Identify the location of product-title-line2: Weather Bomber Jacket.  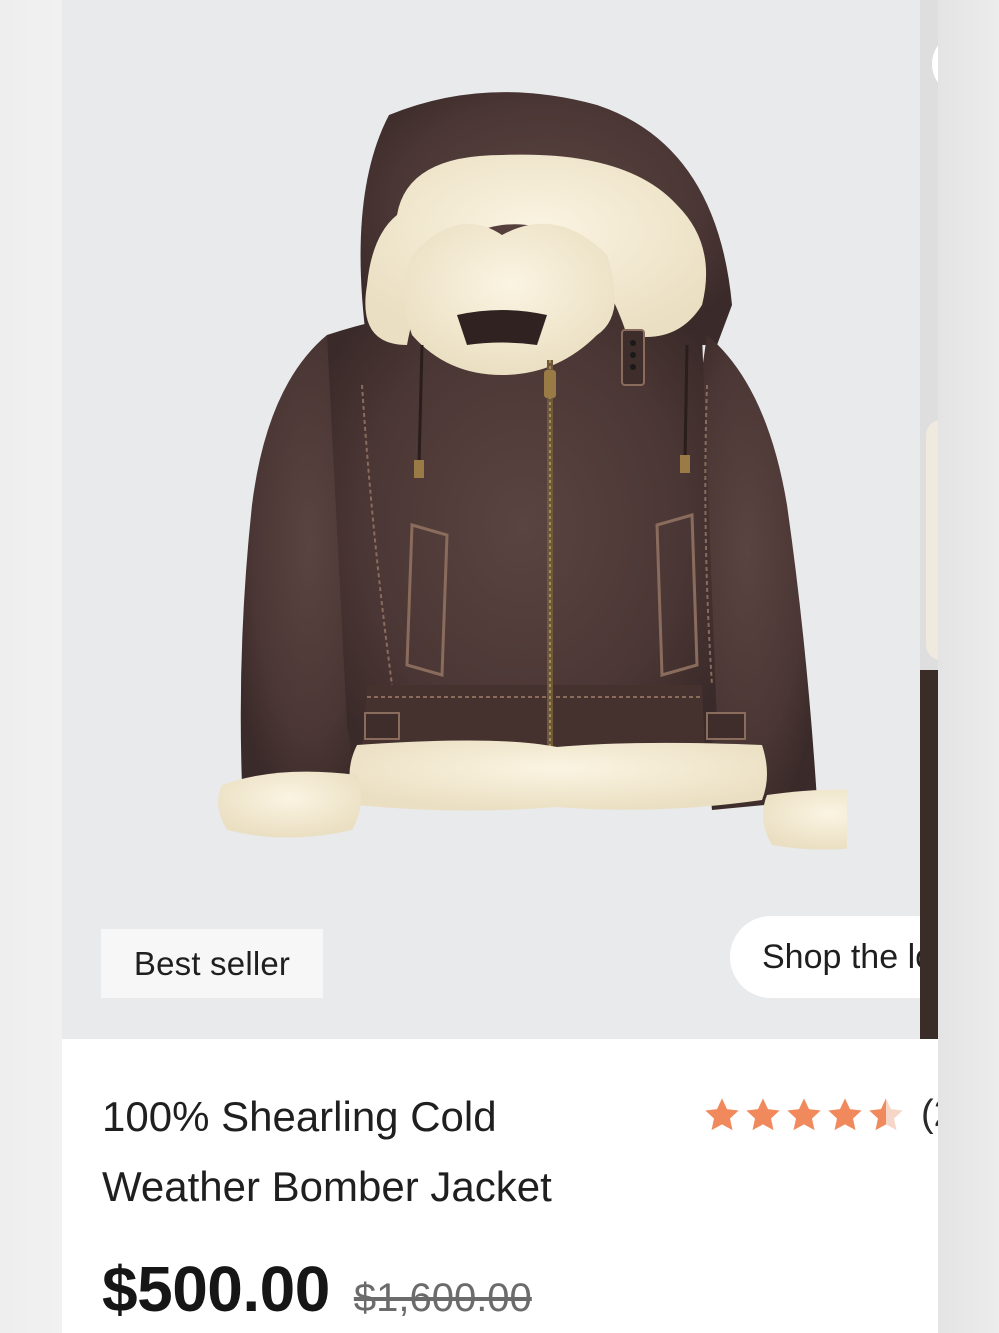
(327, 1186).